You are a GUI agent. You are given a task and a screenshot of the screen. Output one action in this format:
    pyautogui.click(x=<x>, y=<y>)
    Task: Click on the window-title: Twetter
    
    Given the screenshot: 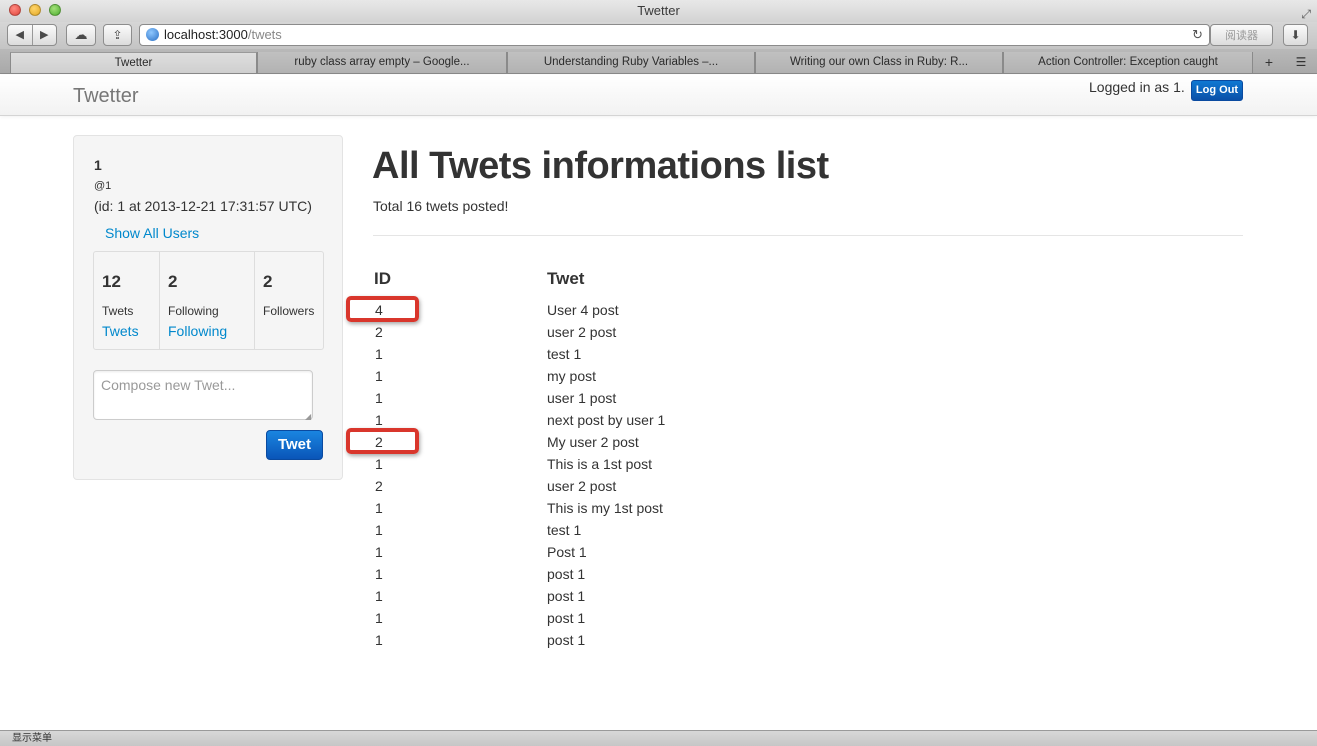 What is the action you would take?
    pyautogui.click(x=658, y=10)
    